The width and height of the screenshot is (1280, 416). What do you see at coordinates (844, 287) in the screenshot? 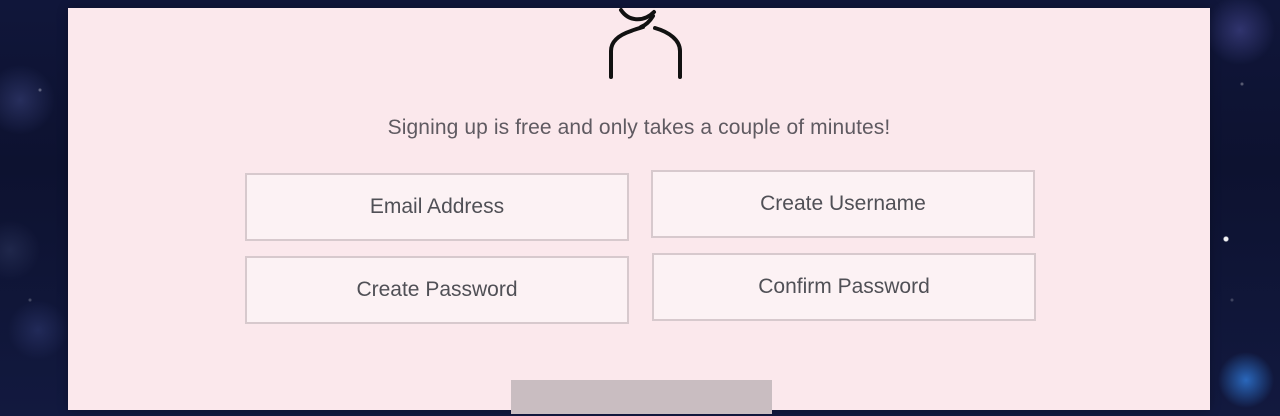
I see `confirm-password-field` at bounding box center [844, 287].